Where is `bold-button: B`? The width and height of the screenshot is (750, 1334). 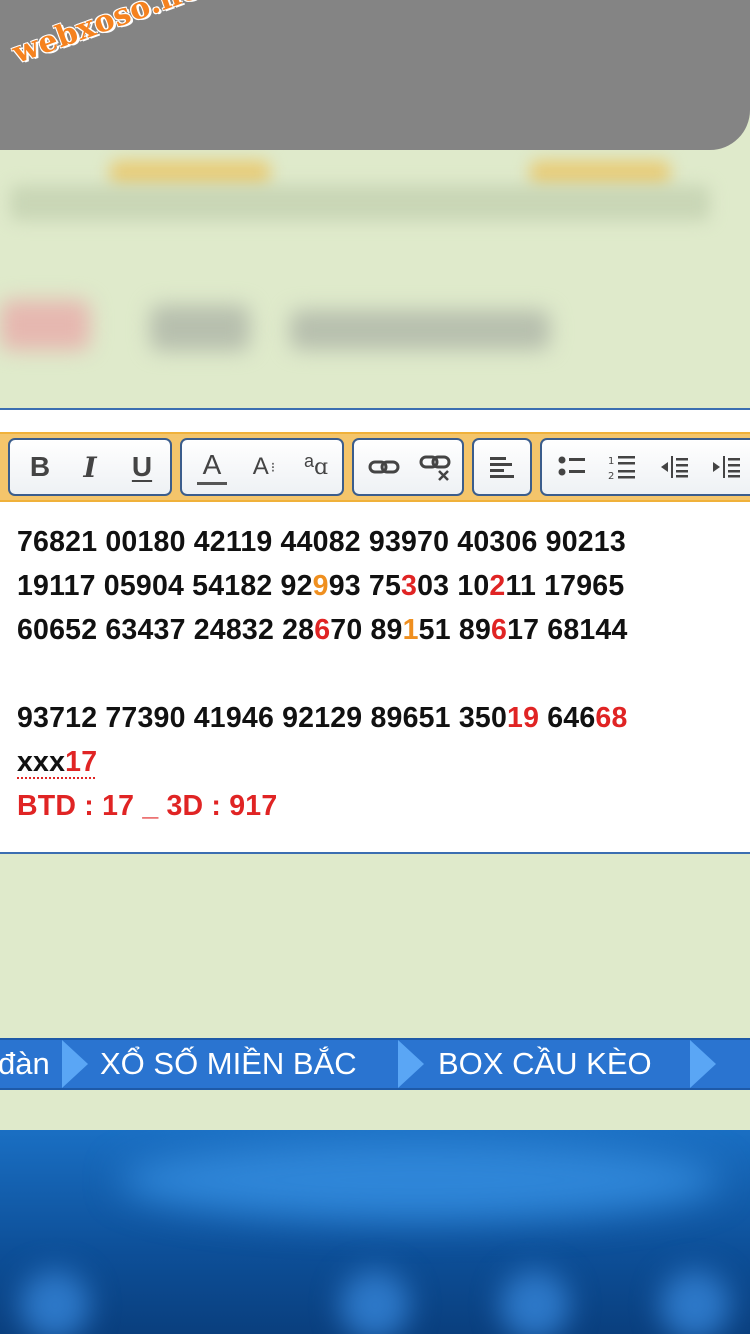
bold-button: B is located at coordinates (40, 467).